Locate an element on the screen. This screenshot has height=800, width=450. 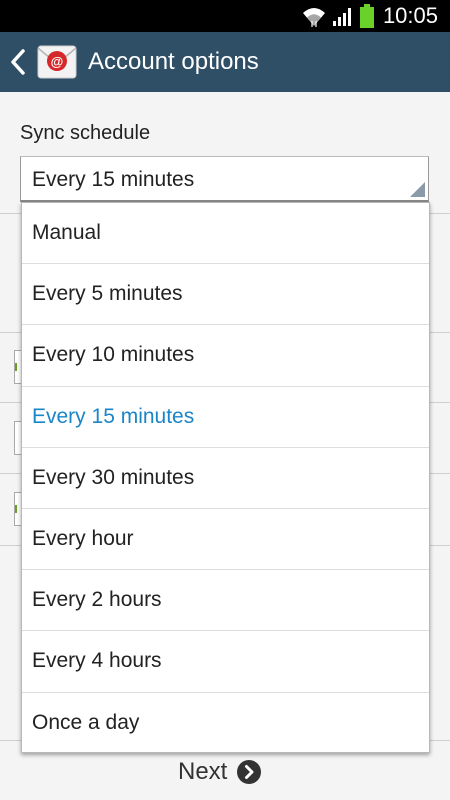
next-label: Next is located at coordinates (203, 771).